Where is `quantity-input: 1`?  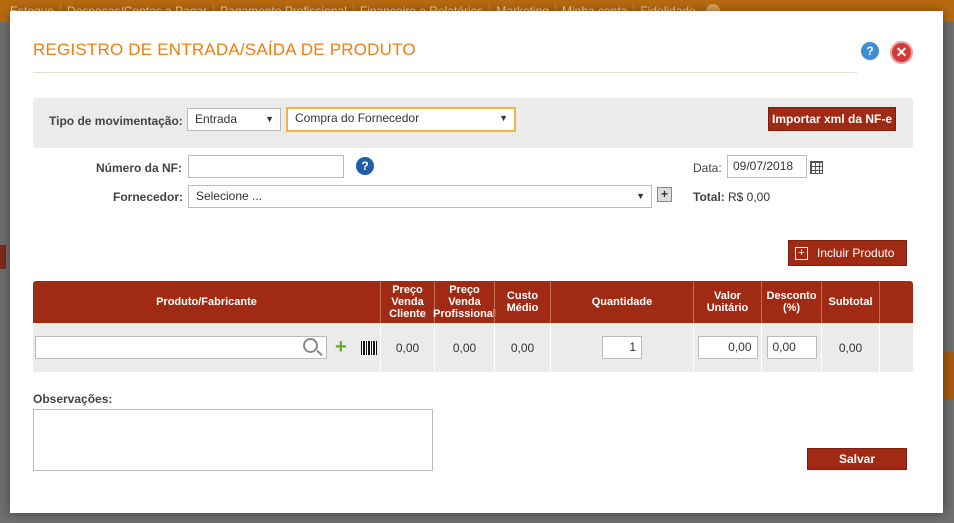 quantity-input: 1 is located at coordinates (622, 347).